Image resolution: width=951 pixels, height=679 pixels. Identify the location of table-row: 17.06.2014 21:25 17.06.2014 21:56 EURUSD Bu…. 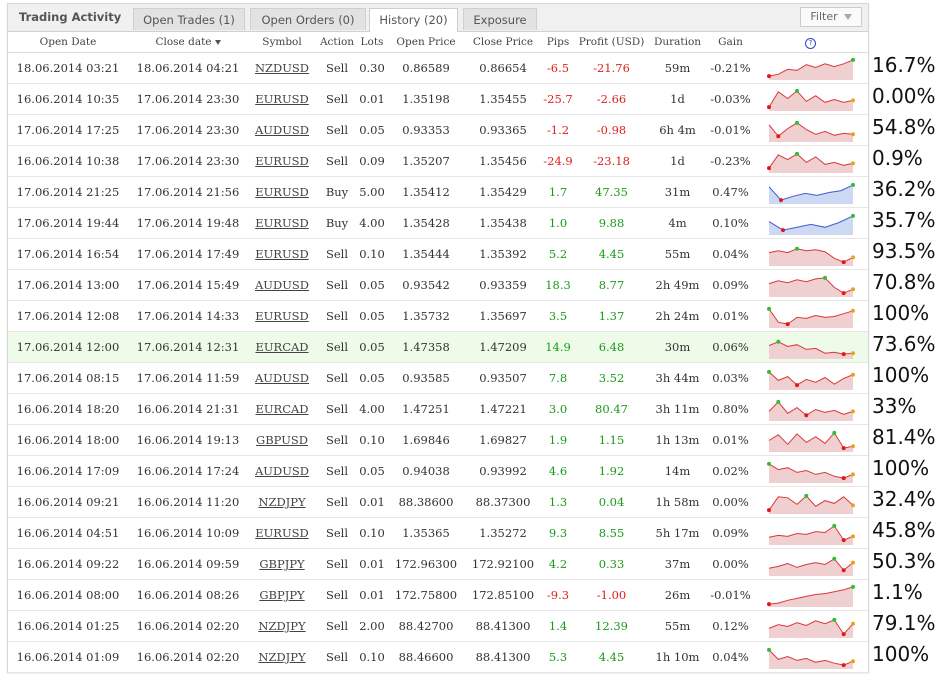
(438, 192).